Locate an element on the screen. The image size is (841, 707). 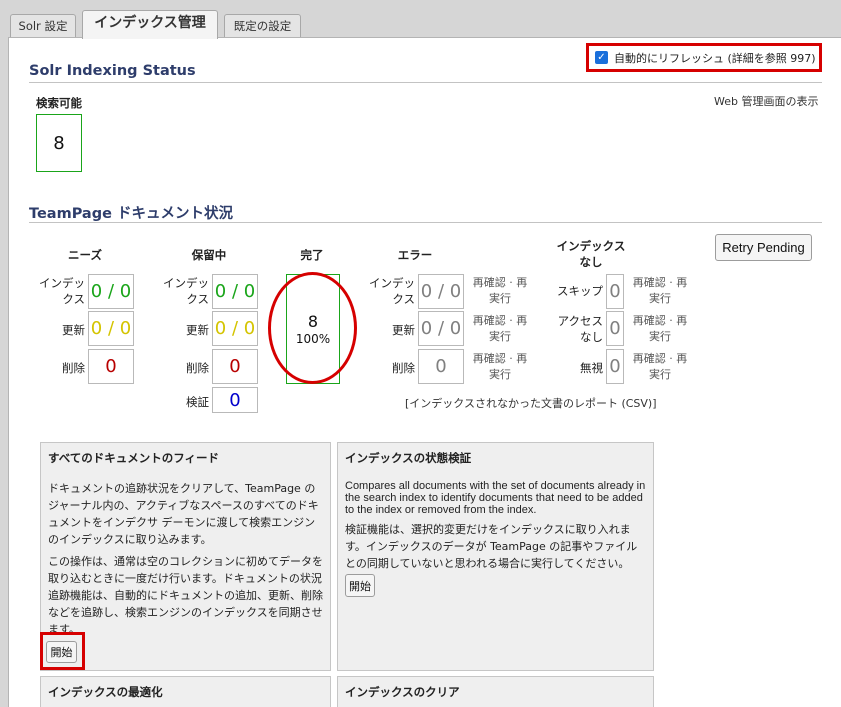
auto-refresh-control: ✓ 自動的にリフレッシュ (詳細を参照 997) is located at coordinates (704, 57).